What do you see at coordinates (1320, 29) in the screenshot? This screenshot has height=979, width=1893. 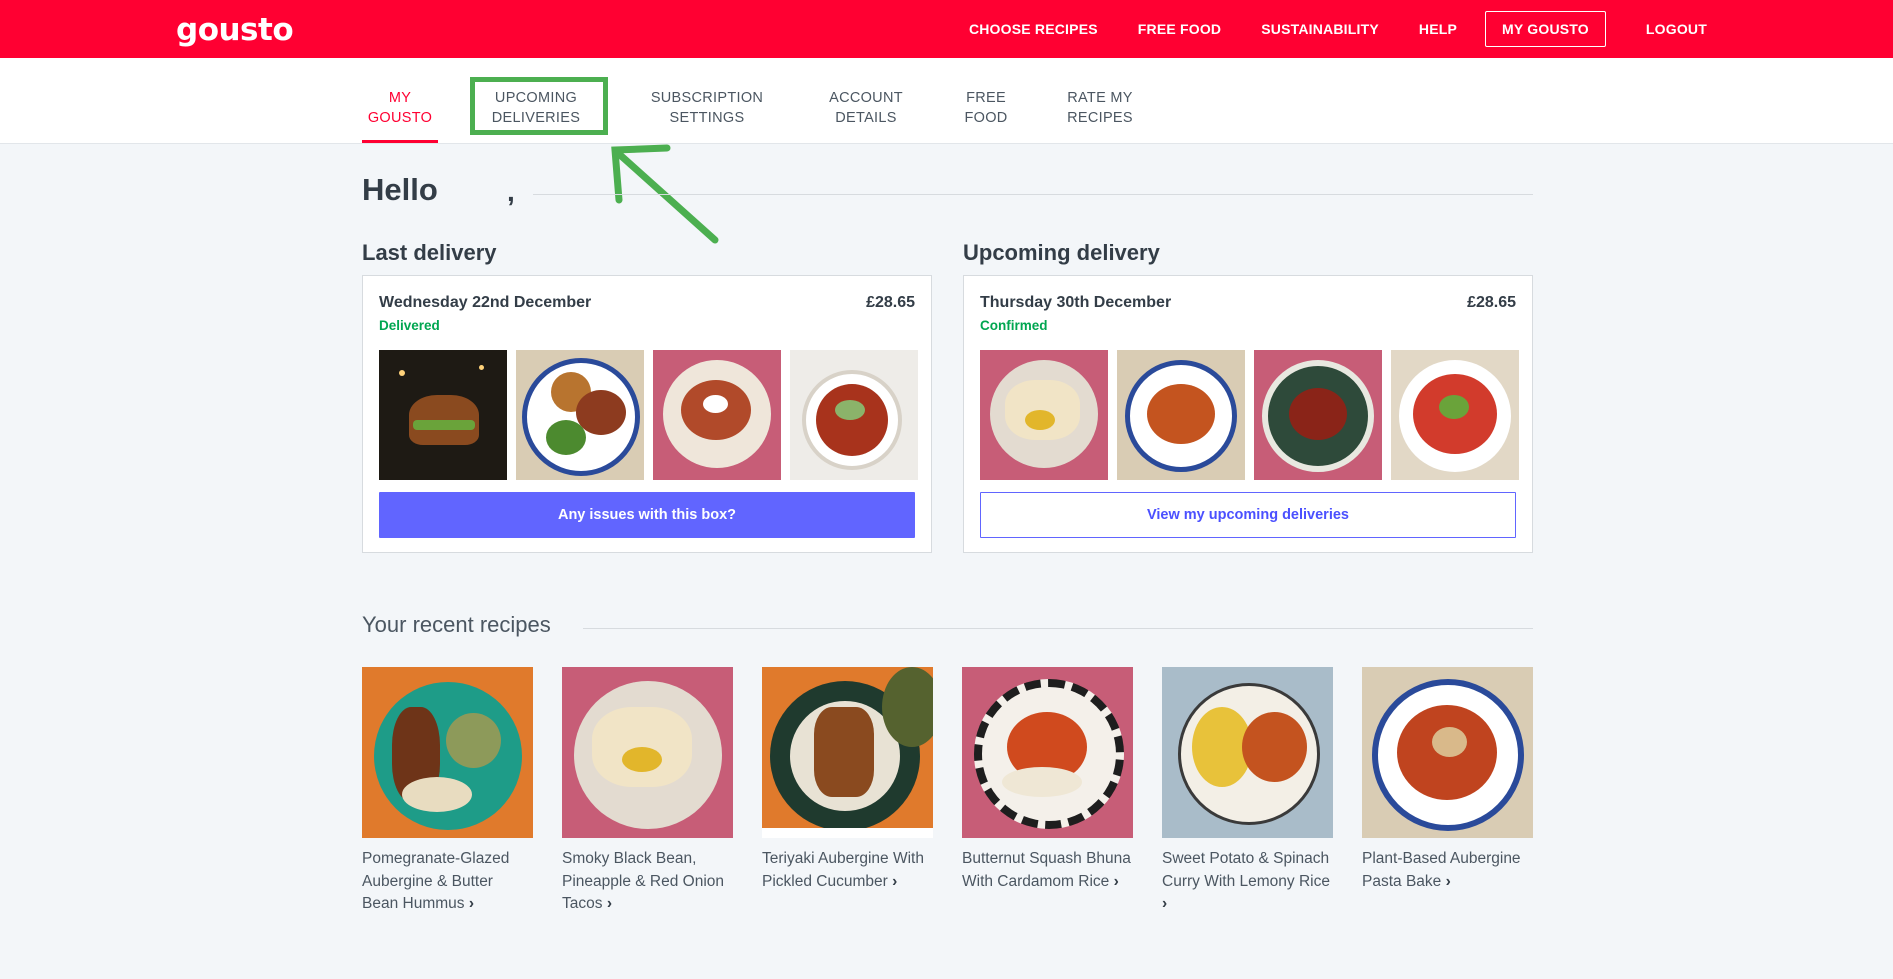 I see `nav-sustainability: SUSTAINABILITY` at bounding box center [1320, 29].